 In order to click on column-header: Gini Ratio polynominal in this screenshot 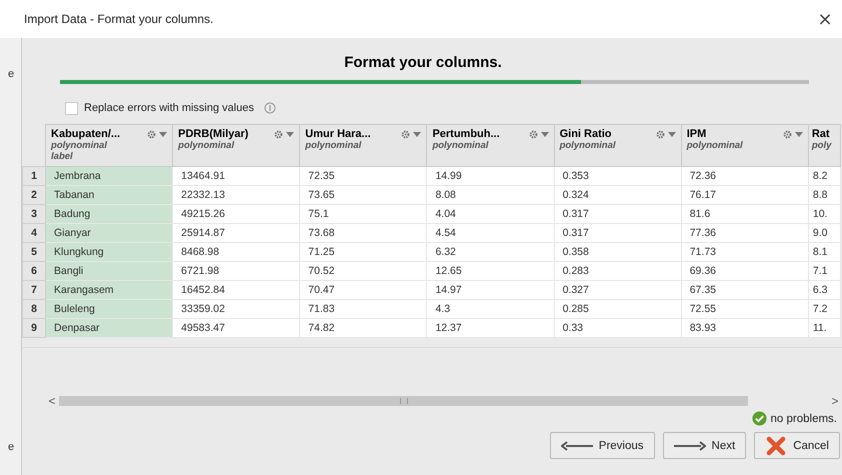, I will do `click(618, 145)`.